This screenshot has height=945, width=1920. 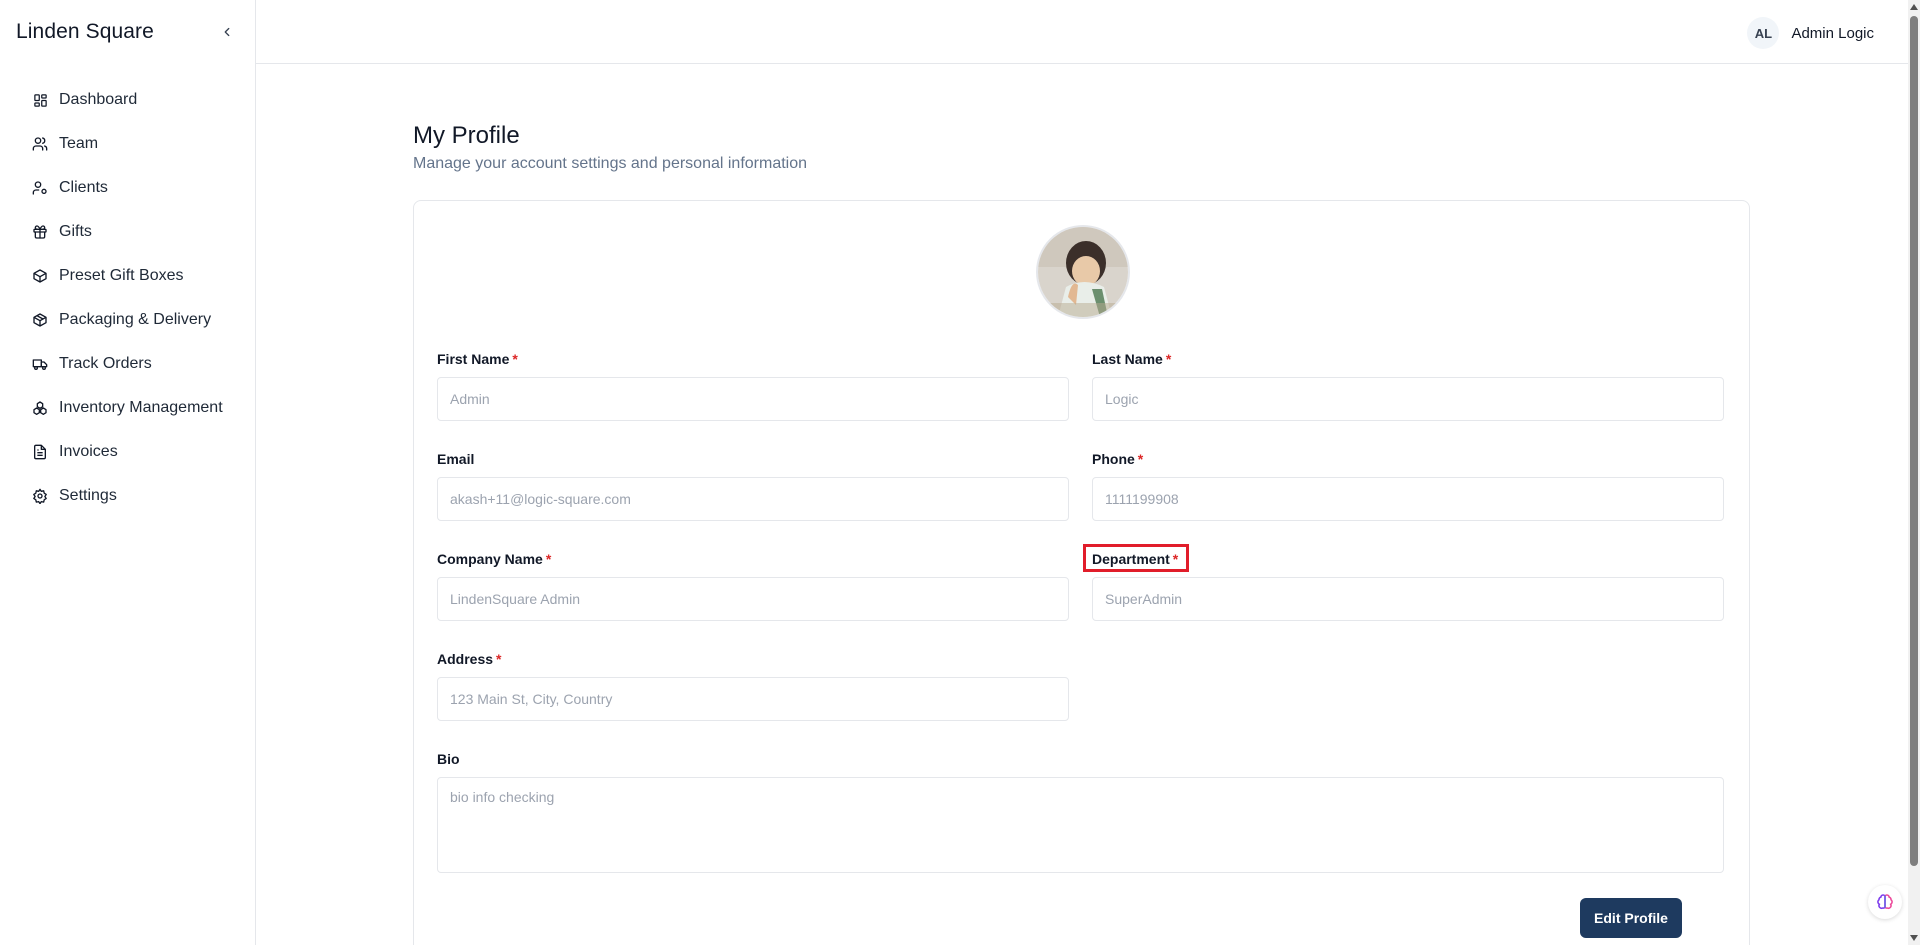 What do you see at coordinates (1132, 359) in the screenshot?
I see `last-name-label: Last Name *` at bounding box center [1132, 359].